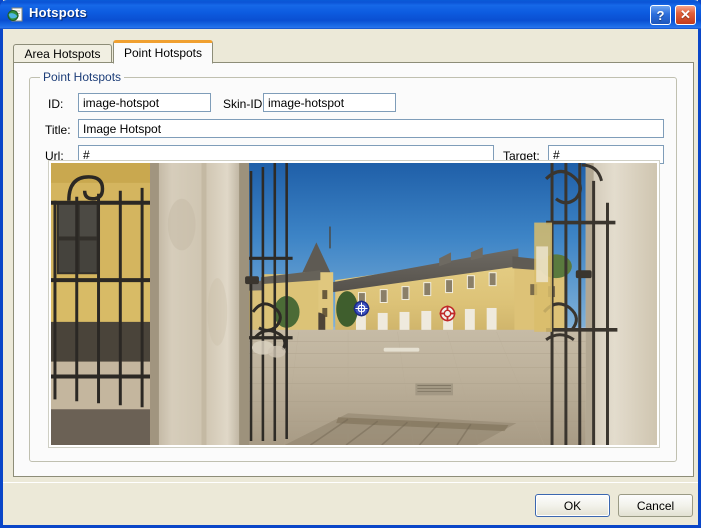 The height and width of the screenshot is (528, 701). I want to click on ok-button: OK, so click(572, 505).